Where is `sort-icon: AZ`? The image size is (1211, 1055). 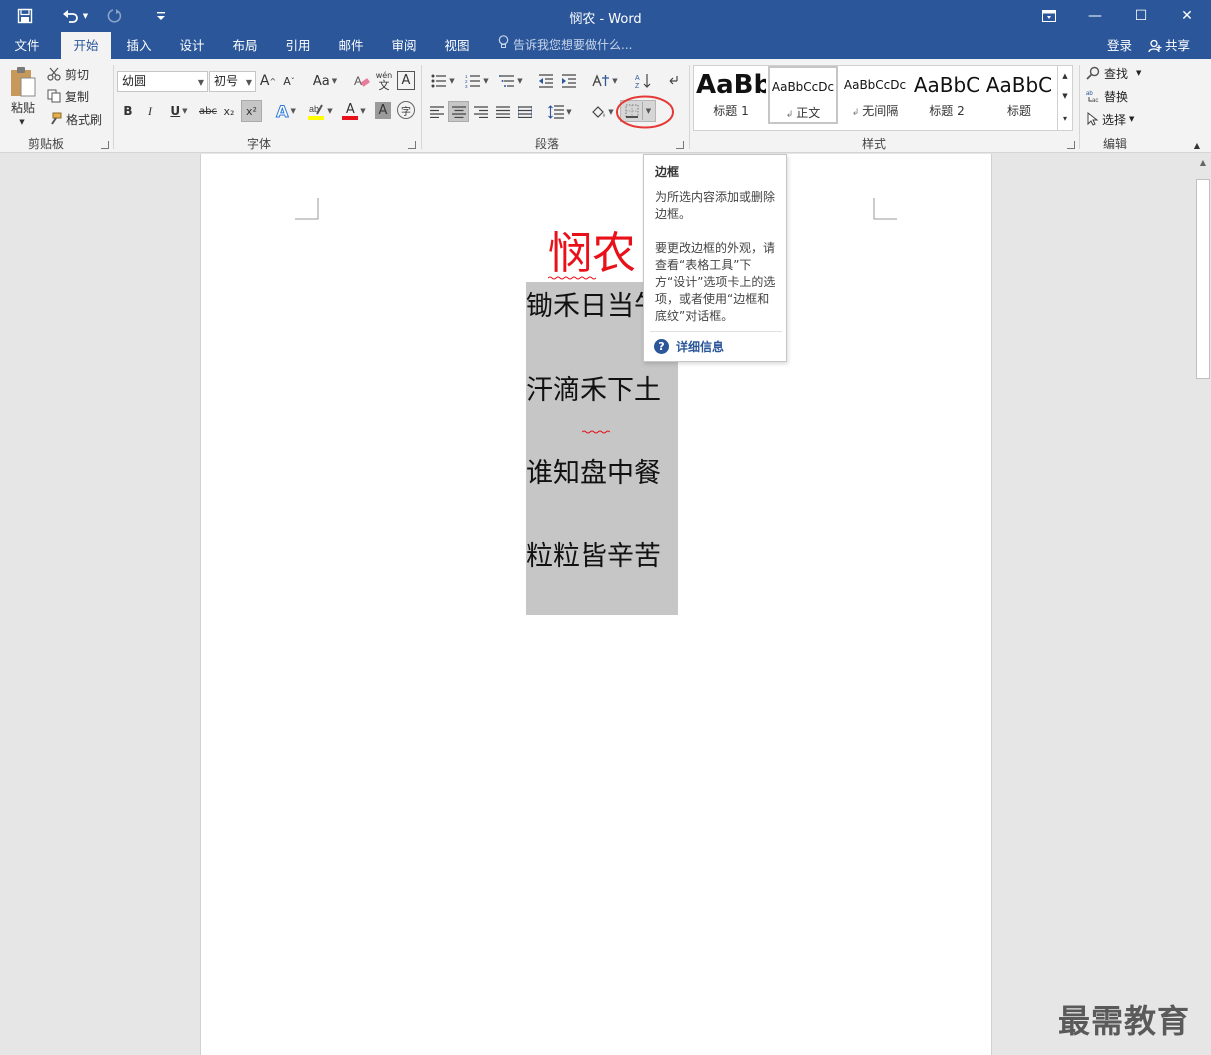 sort-icon: AZ is located at coordinates (643, 81).